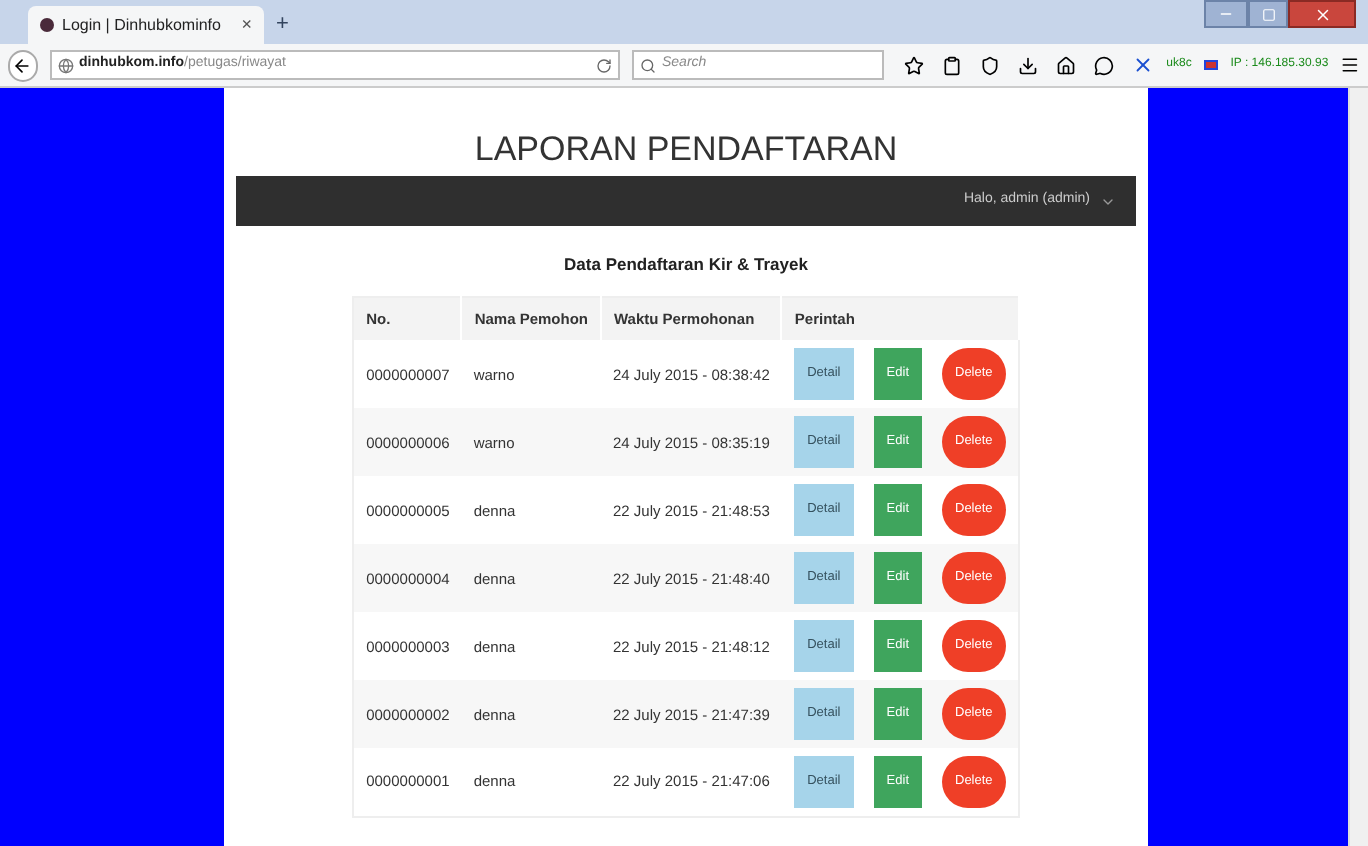 The width and height of the screenshot is (1368, 846). What do you see at coordinates (604, 65) in the screenshot?
I see `reload-icon` at bounding box center [604, 65].